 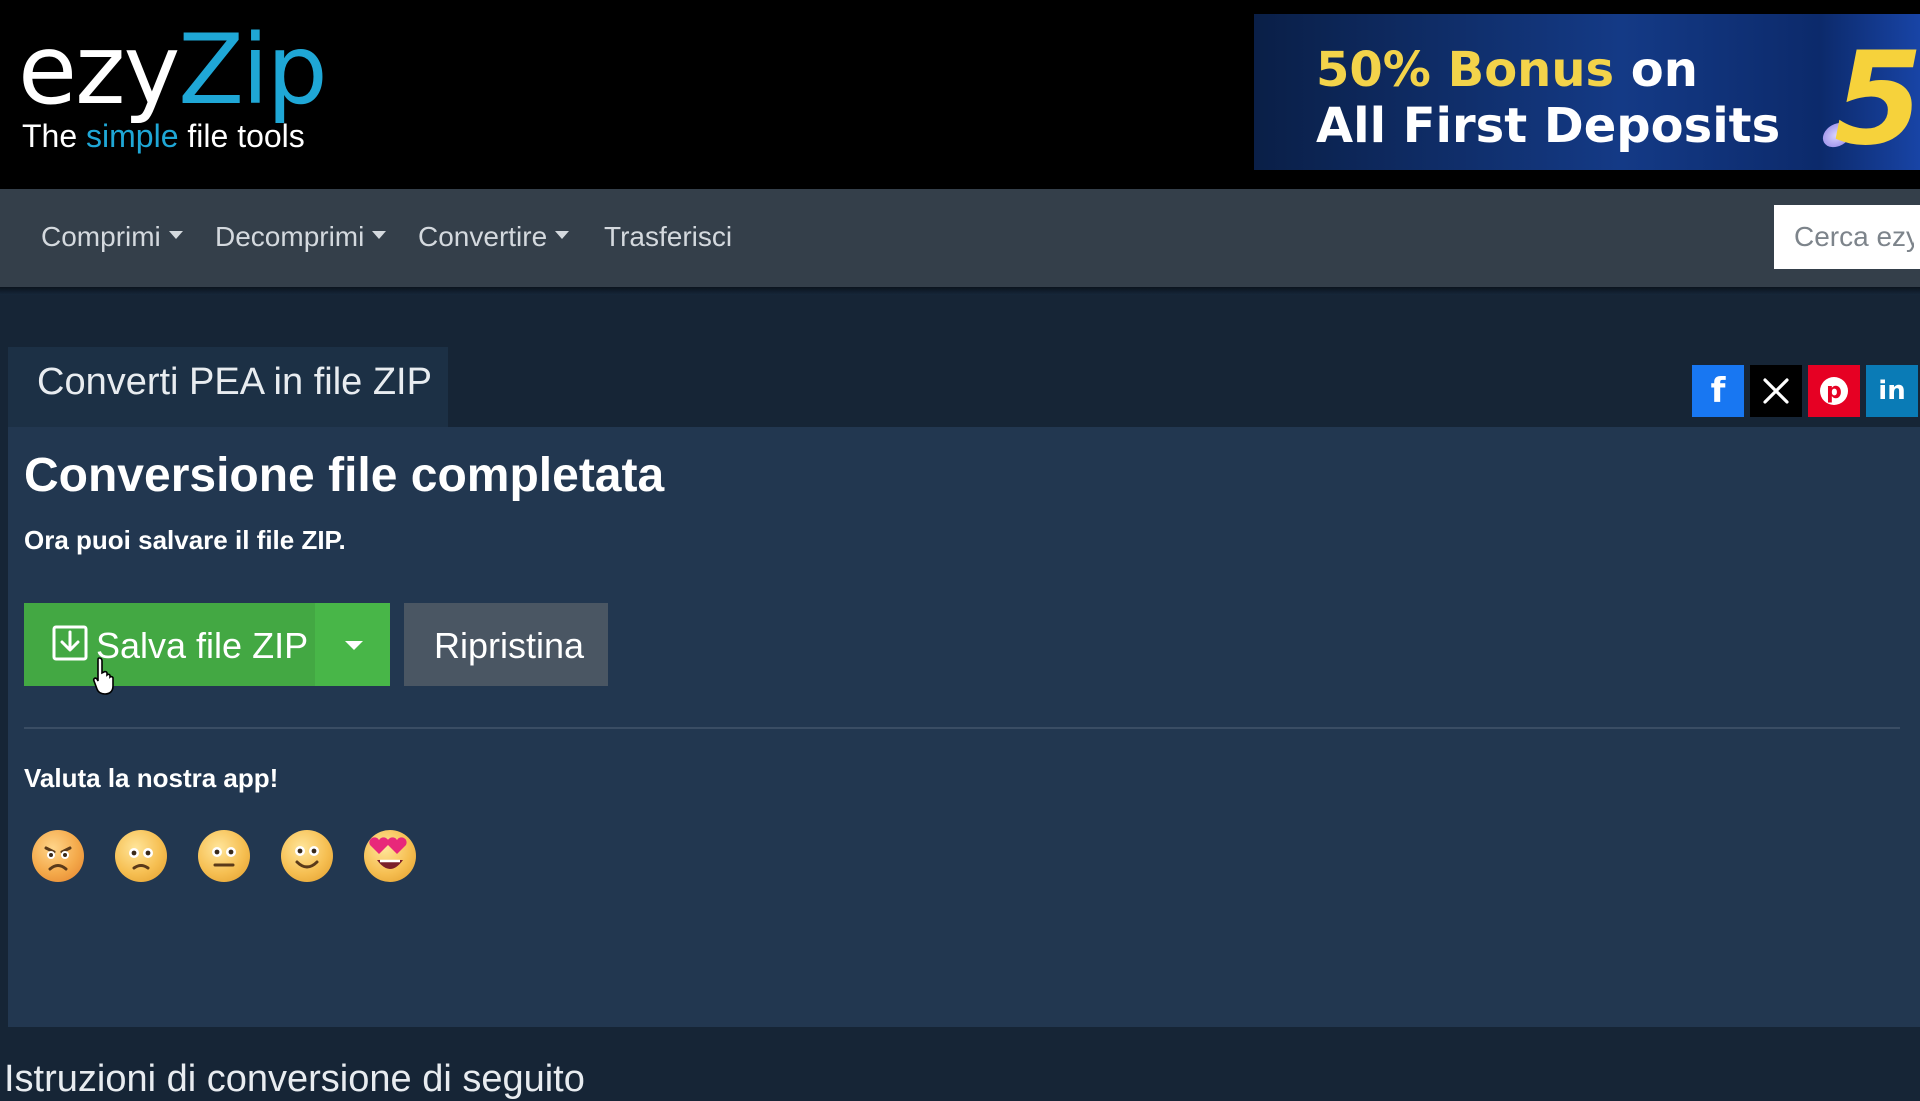 I want to click on share-x-button, so click(x=1776, y=391).